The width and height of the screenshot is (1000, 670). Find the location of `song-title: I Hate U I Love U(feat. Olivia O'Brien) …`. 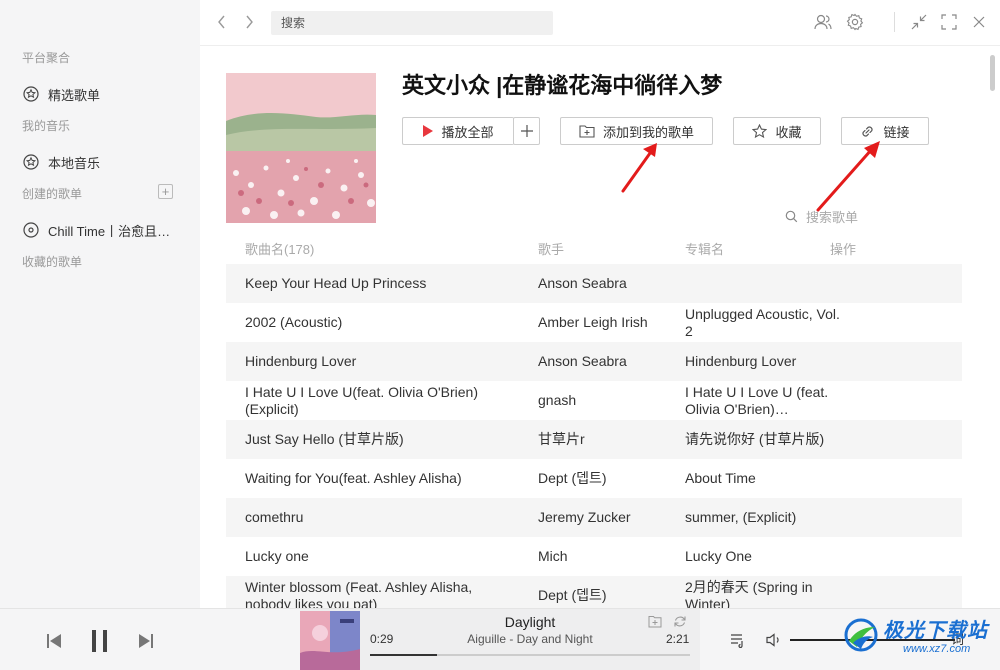

song-title: I Hate U I Love U(feat. Olivia O'Brien) … is located at coordinates (361, 400).